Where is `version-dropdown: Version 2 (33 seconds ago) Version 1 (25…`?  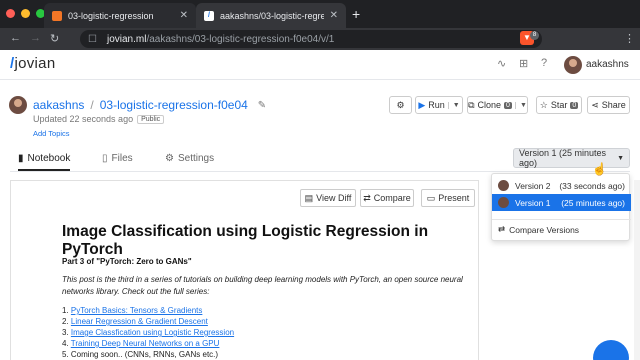
version-dropdown: Version 2 (33 seconds ago) Version 1 (25… is located at coordinates (561, 207).